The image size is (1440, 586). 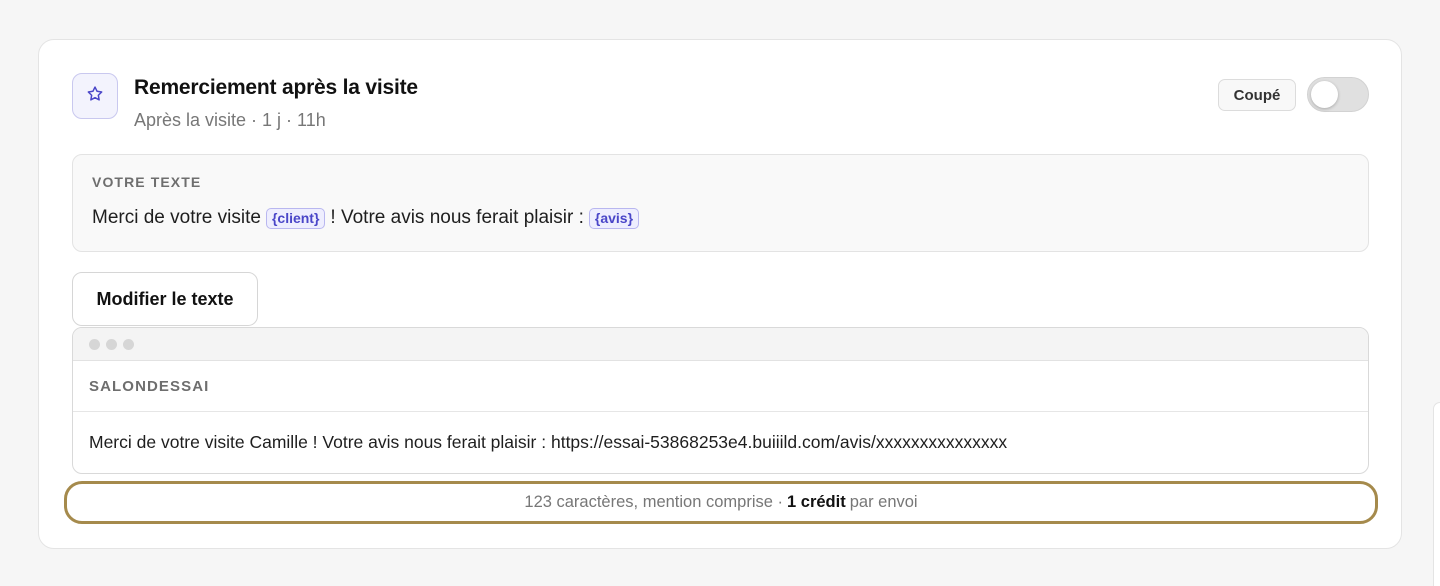 What do you see at coordinates (720, 386) in the screenshot?
I see `preview-sender: SALONDESSAI` at bounding box center [720, 386].